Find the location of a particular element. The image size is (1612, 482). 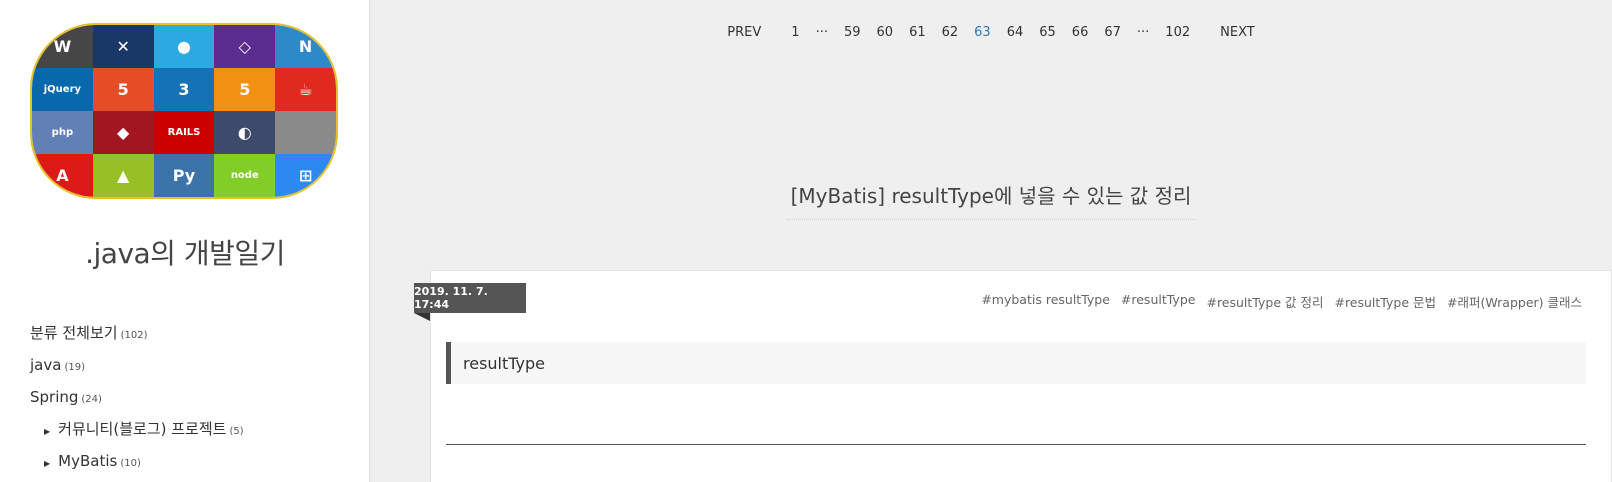

framework-icon: ◇ is located at coordinates (245, 46).